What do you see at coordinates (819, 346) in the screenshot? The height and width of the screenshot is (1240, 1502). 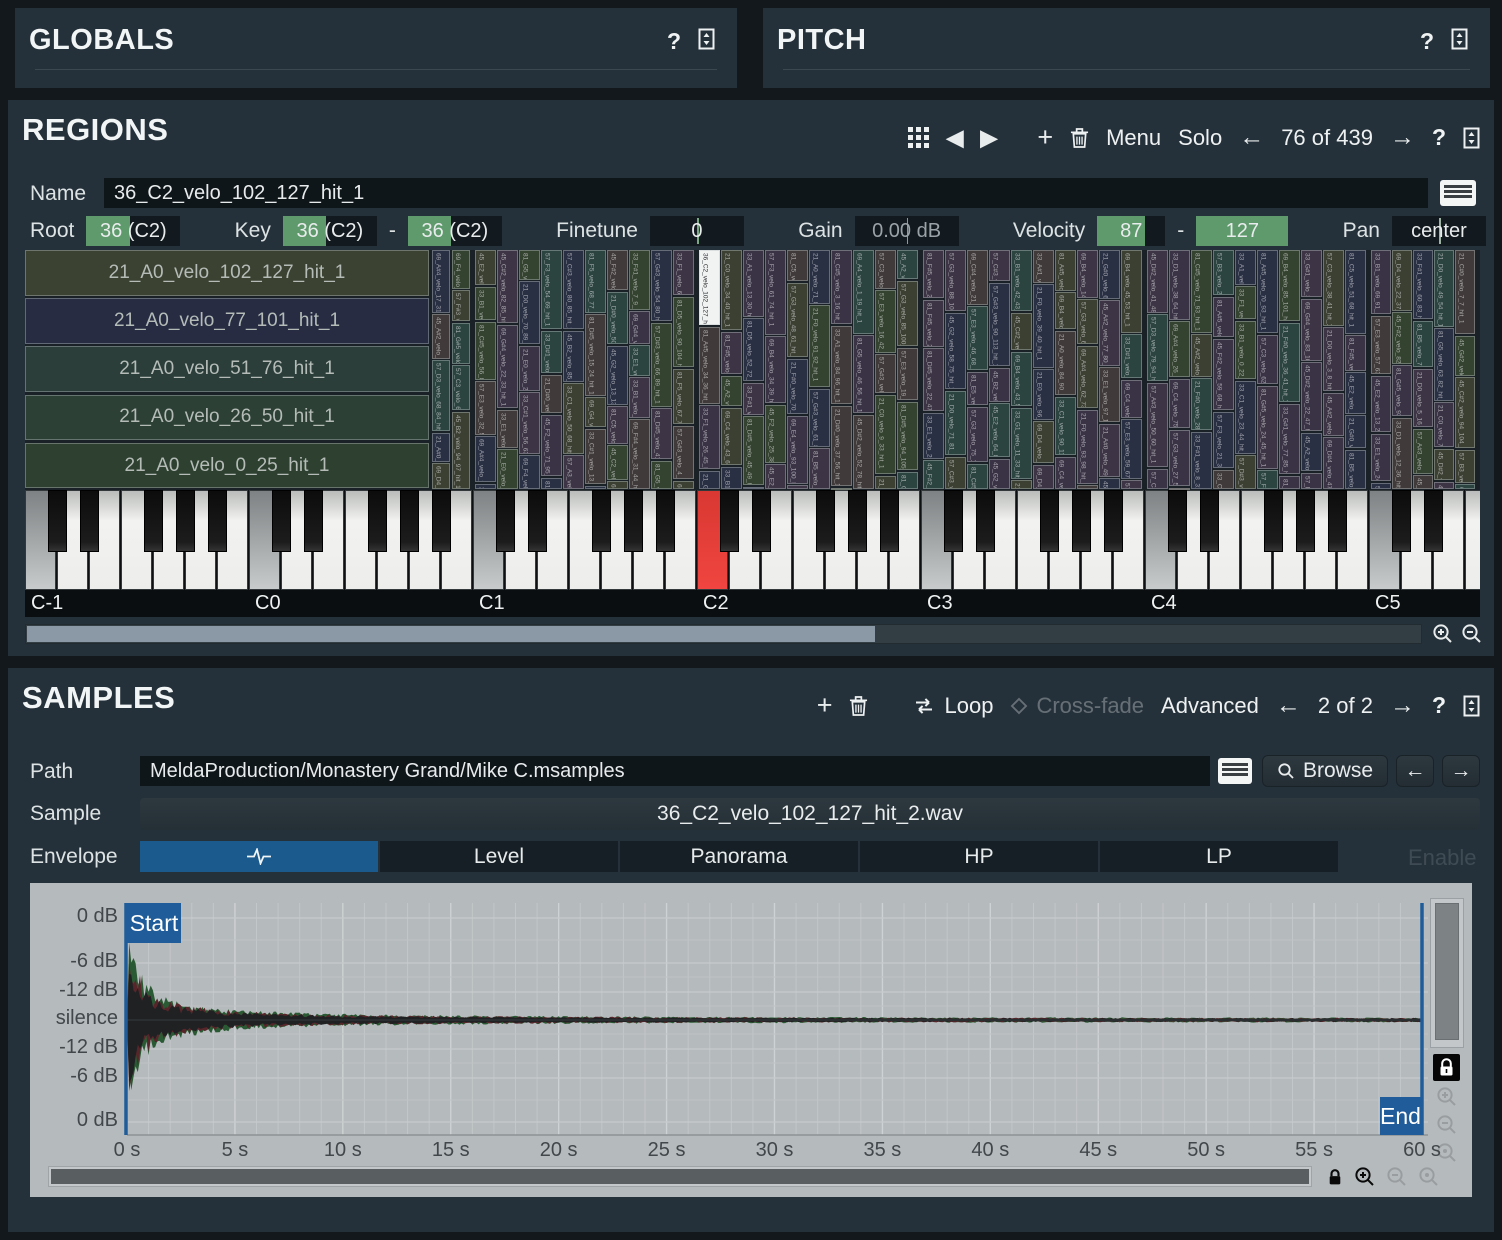 I see `region-cell: 21_F0_velo_91_92_hit_1` at bounding box center [819, 346].